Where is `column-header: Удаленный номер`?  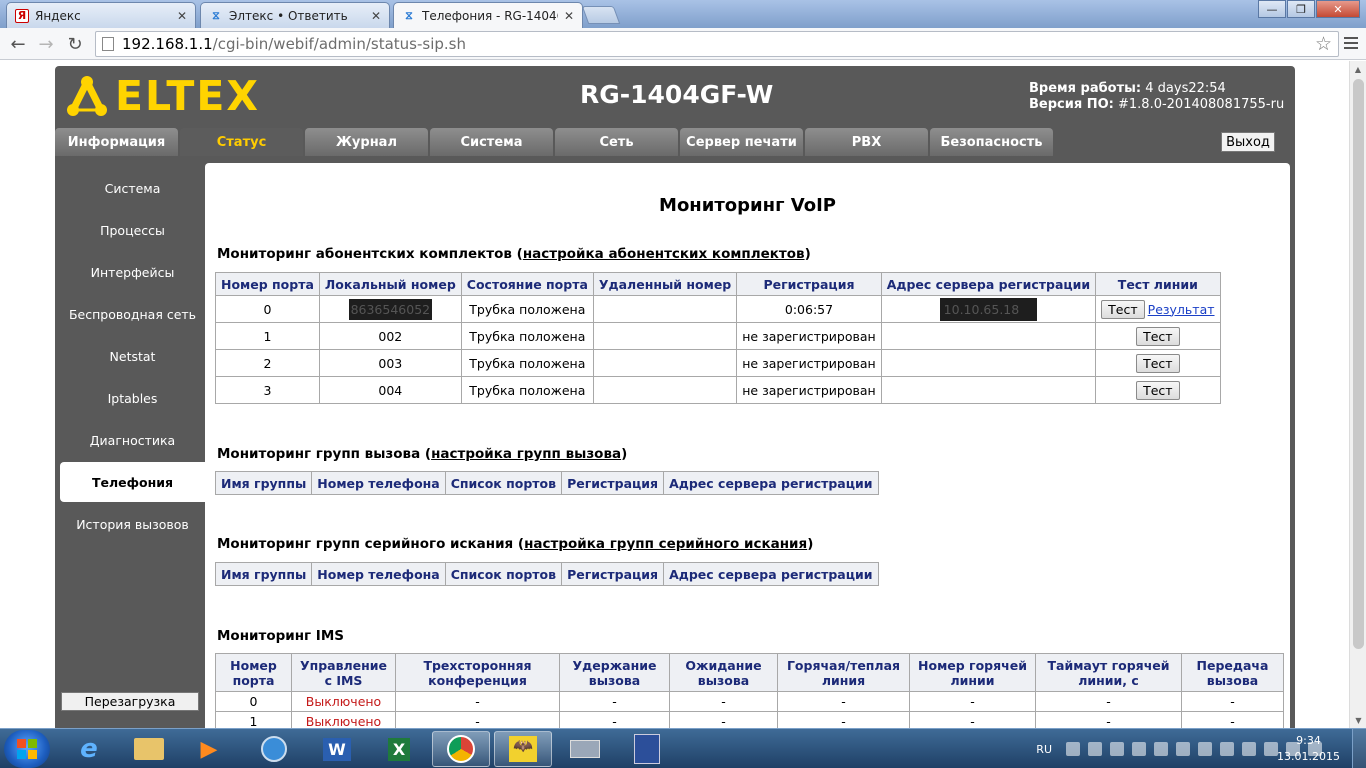 column-header: Удаленный номер is located at coordinates (665, 284).